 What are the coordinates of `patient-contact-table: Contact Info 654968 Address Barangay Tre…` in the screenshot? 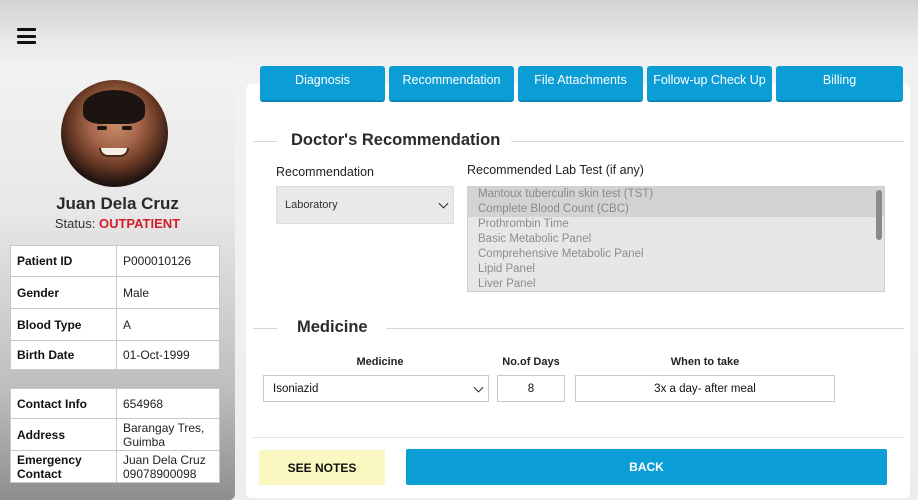 It's located at (115, 435).